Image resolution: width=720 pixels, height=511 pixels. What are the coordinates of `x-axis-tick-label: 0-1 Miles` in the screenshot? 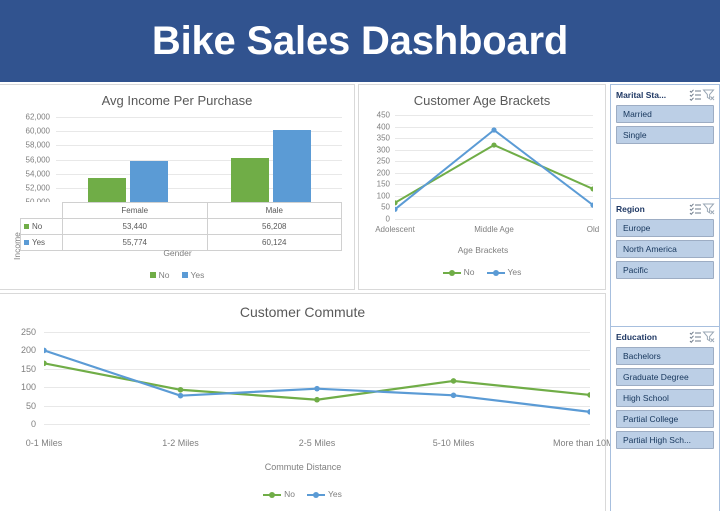 It's located at (44, 443).